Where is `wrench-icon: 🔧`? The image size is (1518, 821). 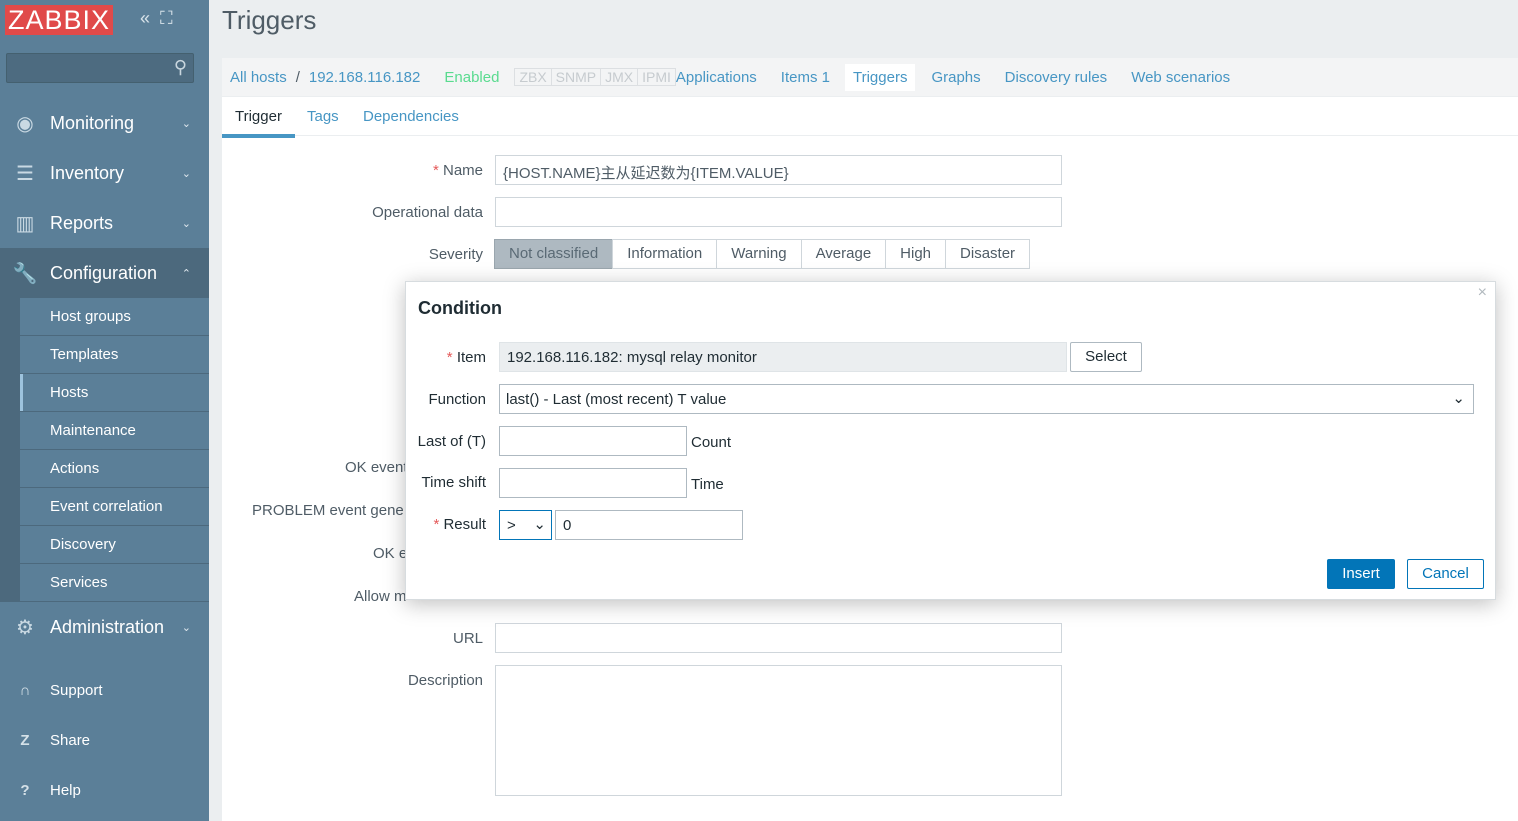
wrench-icon: 🔧 is located at coordinates (25, 273).